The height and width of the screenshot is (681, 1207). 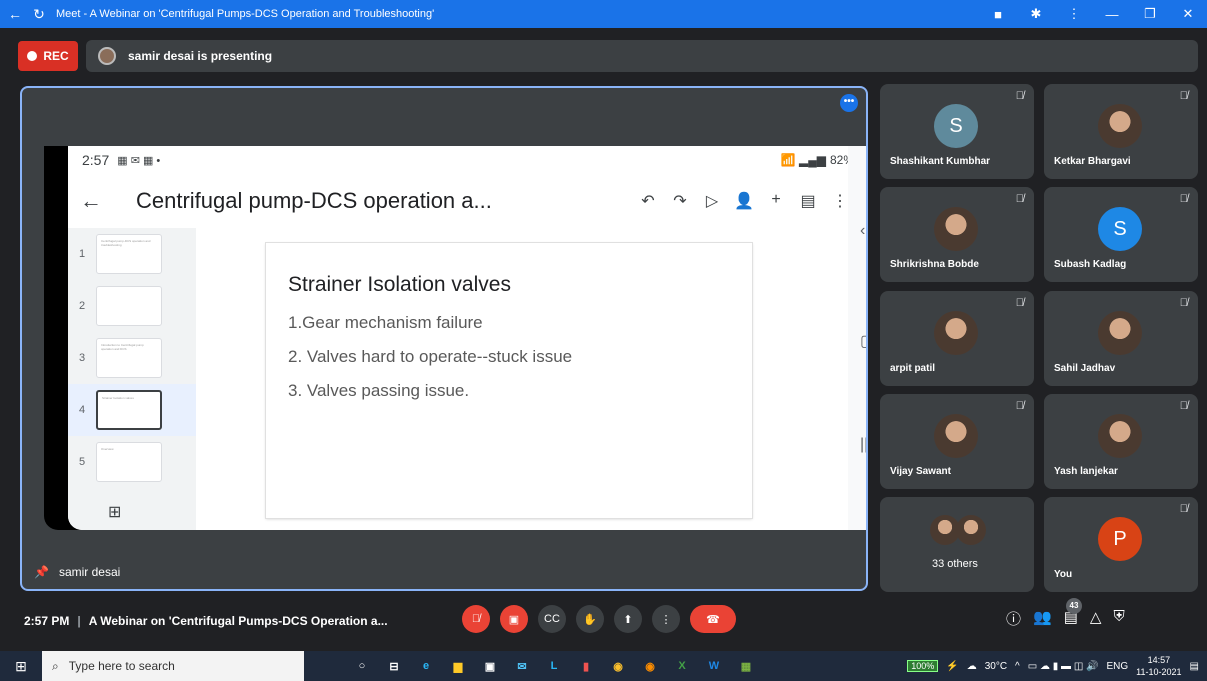 What do you see at coordinates (642, 56) in the screenshot?
I see `presenting-banner: samir desai is presenting` at bounding box center [642, 56].